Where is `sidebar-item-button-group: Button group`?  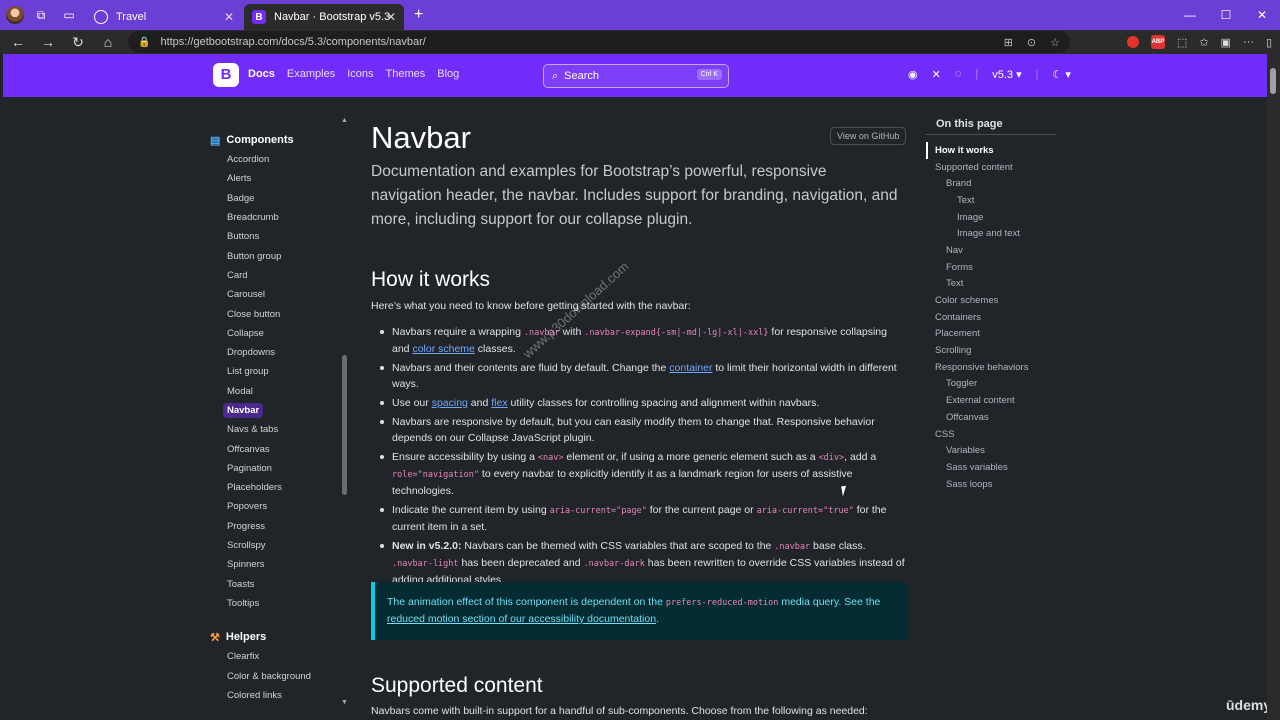
sidebar-item-button-group: Button group is located at coordinates (273, 255).